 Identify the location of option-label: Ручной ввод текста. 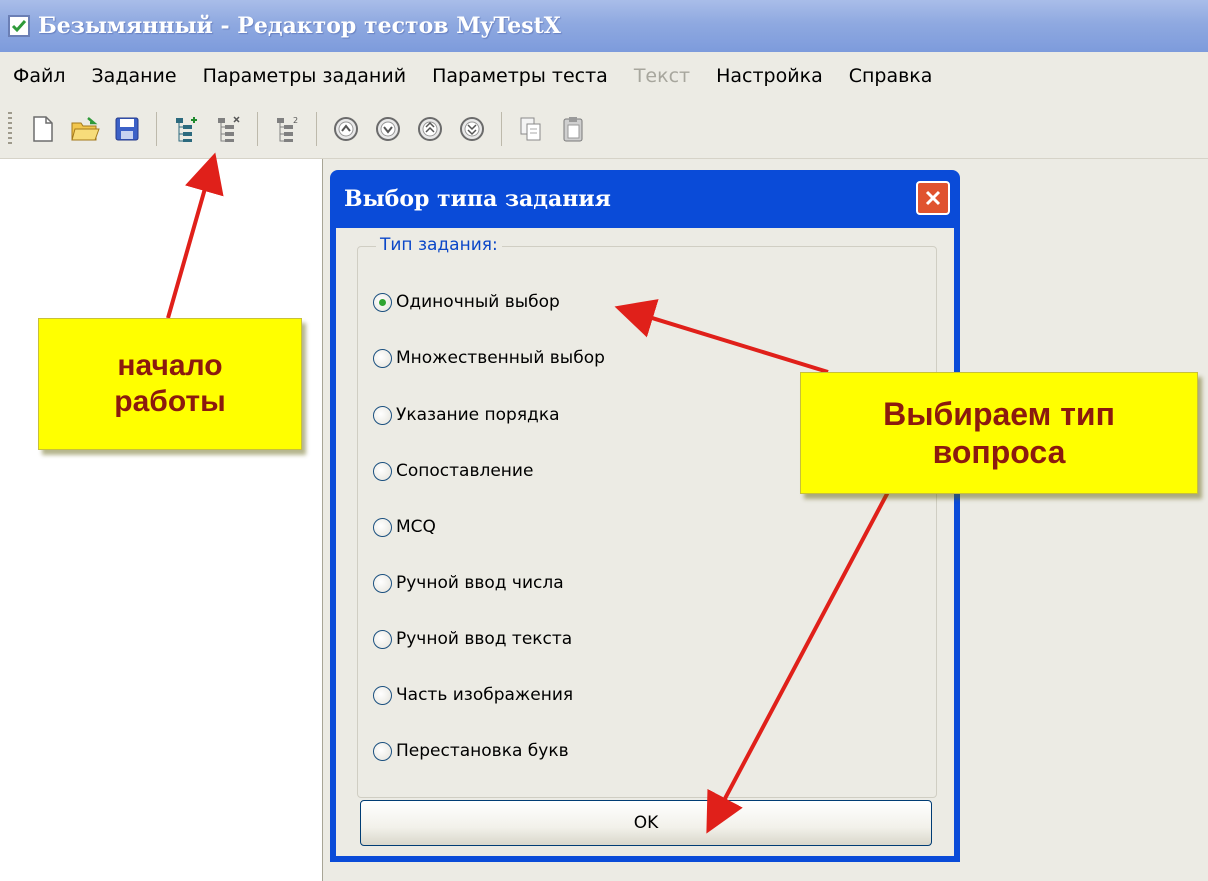
(484, 639).